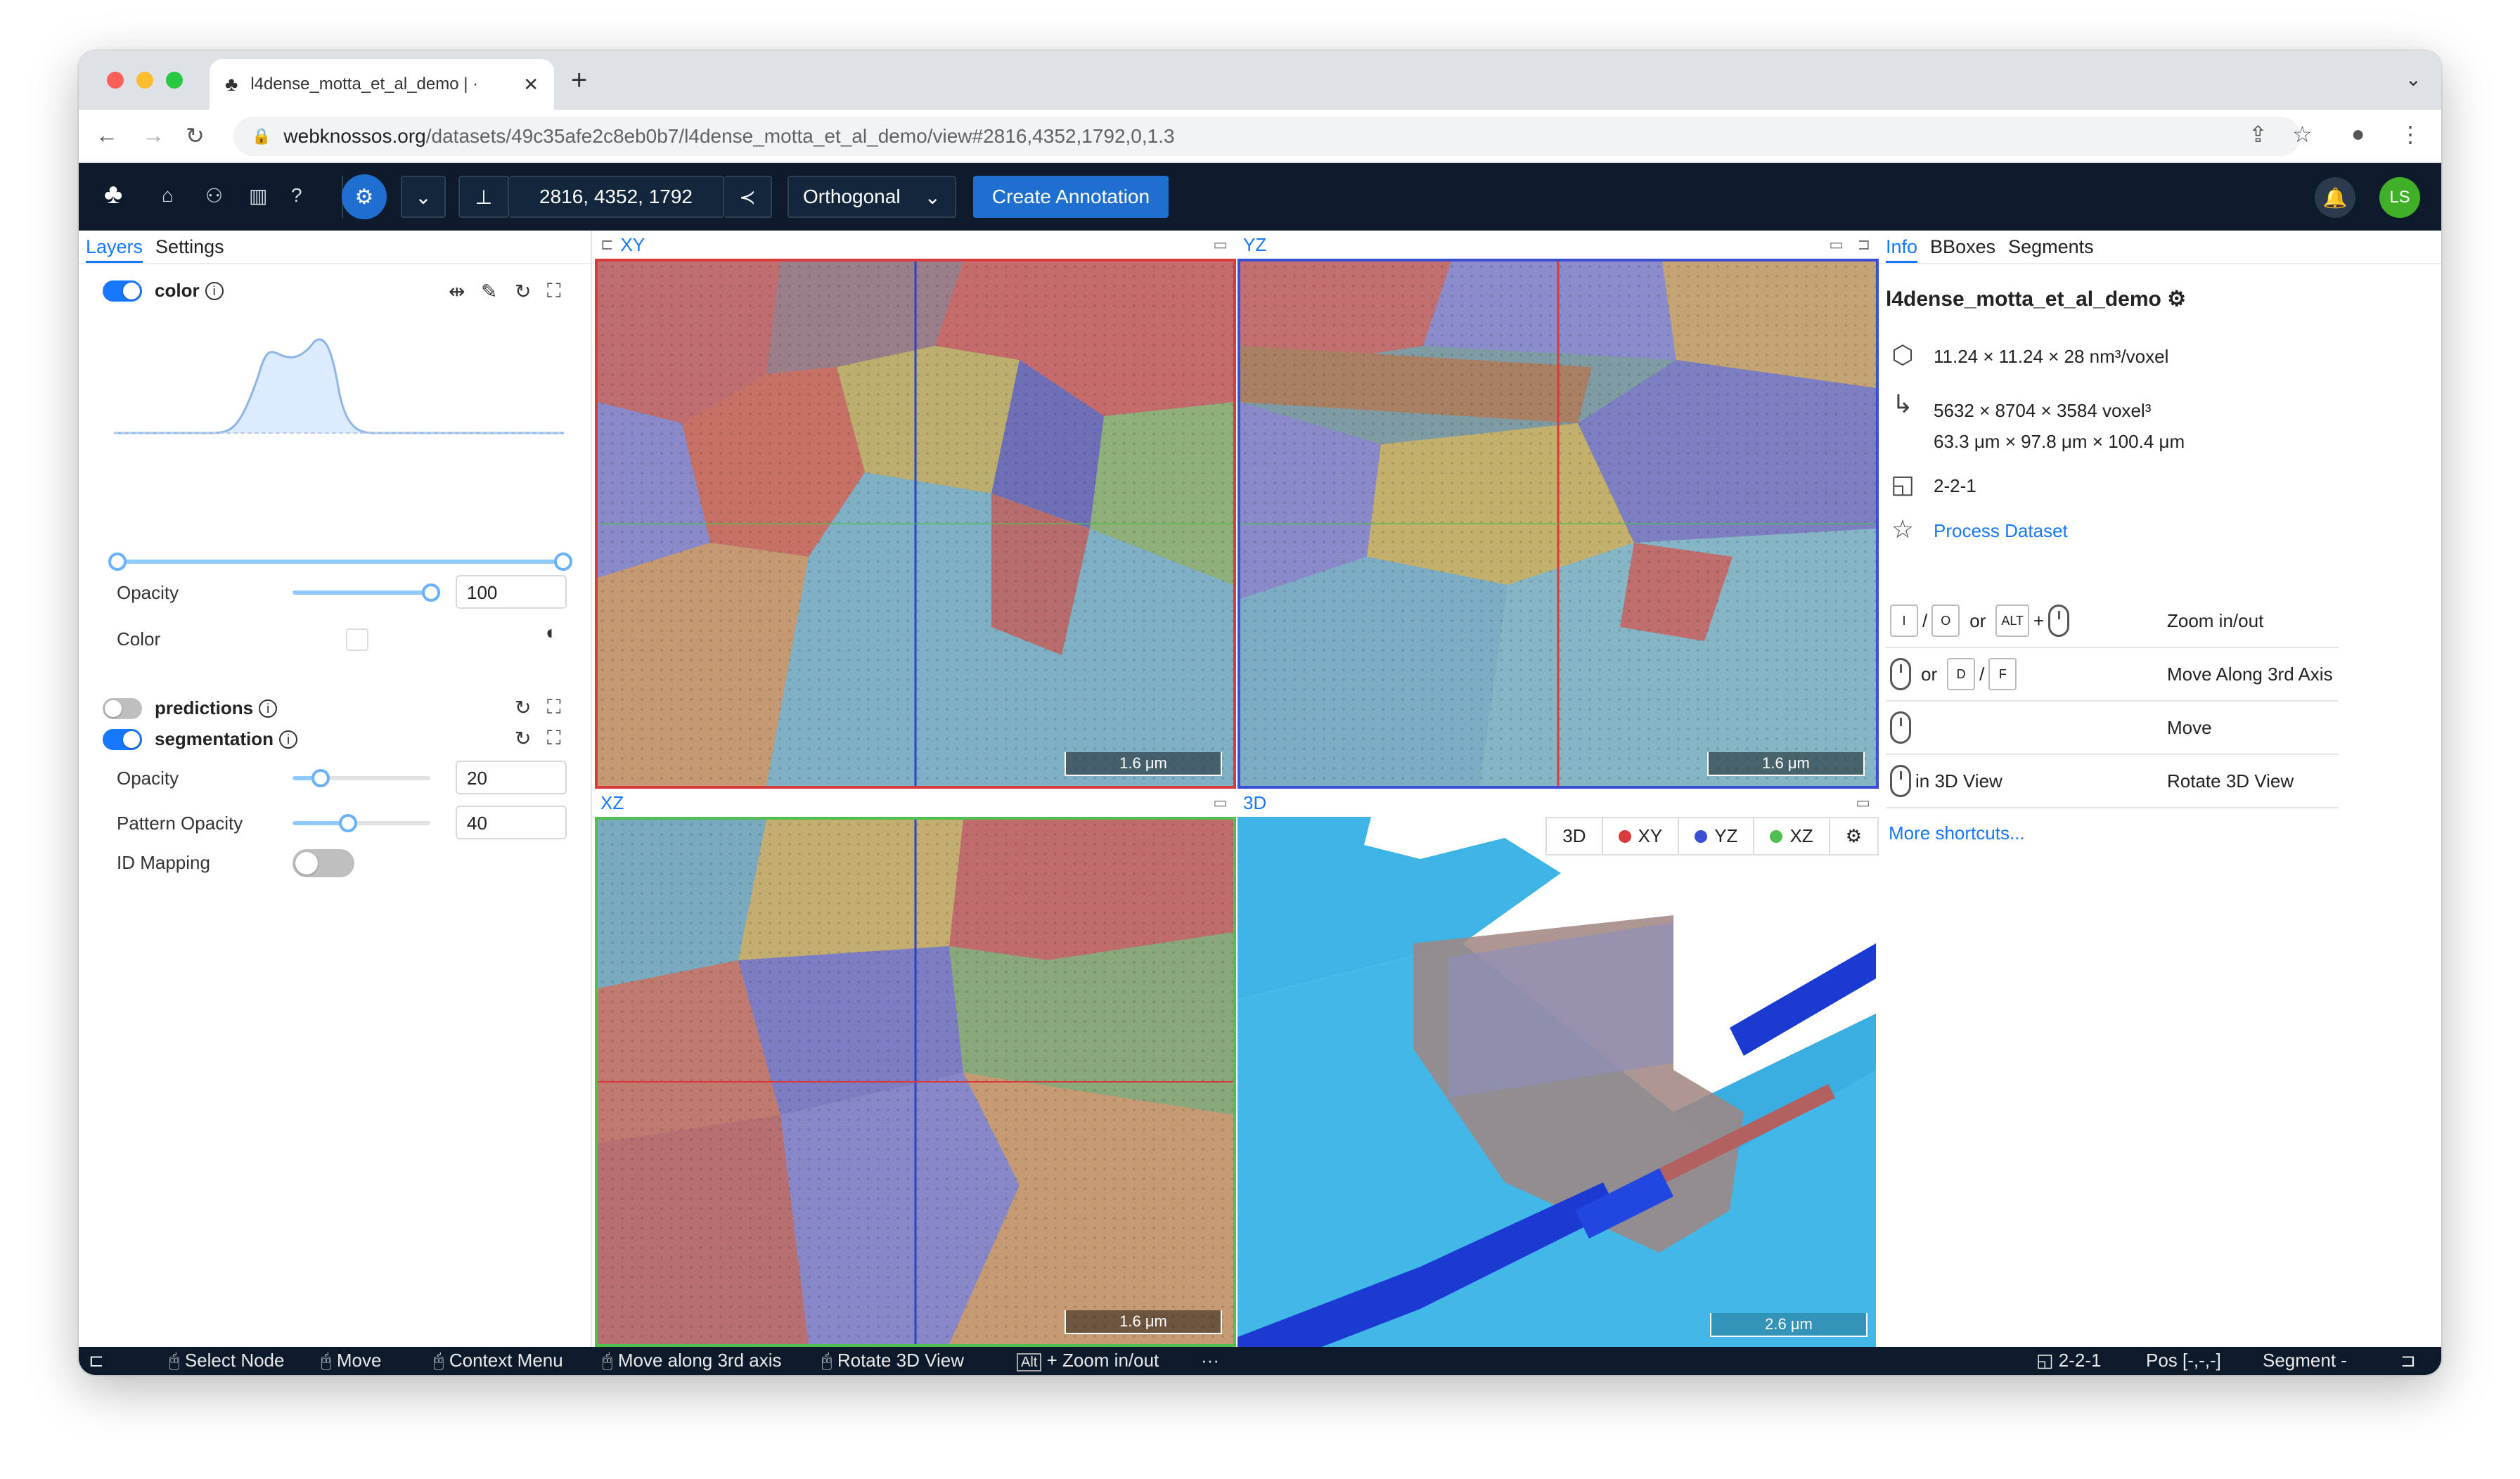 This screenshot has height=1479, width=2520. Describe the element at coordinates (115, 249) in the screenshot. I see `tab-layers: Layers` at that location.